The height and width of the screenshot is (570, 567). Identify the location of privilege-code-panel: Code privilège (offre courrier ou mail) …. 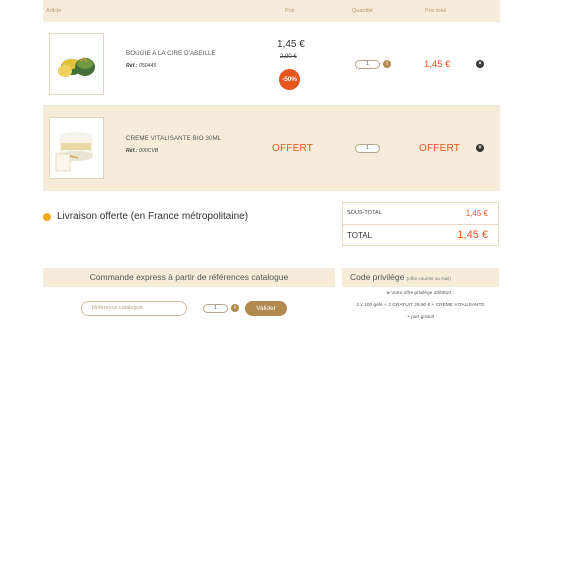
(420, 297).